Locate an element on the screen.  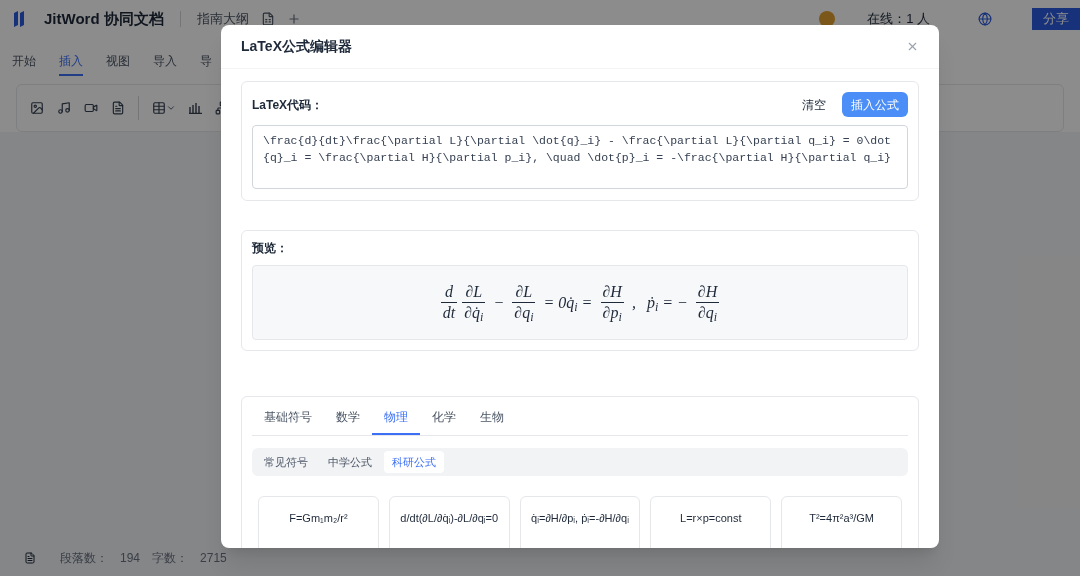
formula-card: d/dt(∂L/∂q̇ᵢ)-∂L/∂qᵢ=0 is located at coordinates (449, 522).